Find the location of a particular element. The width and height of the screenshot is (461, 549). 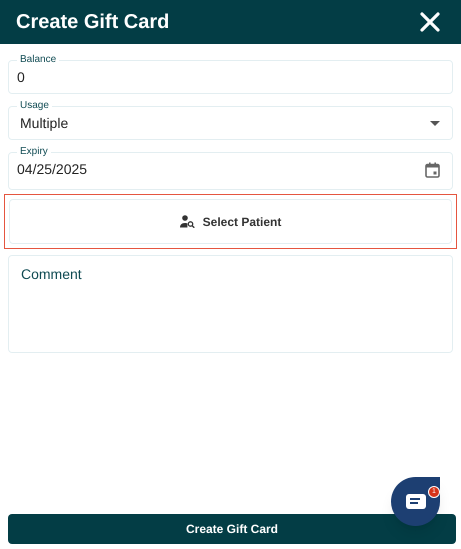

field-value: 04/25/2025 is located at coordinates (52, 169).